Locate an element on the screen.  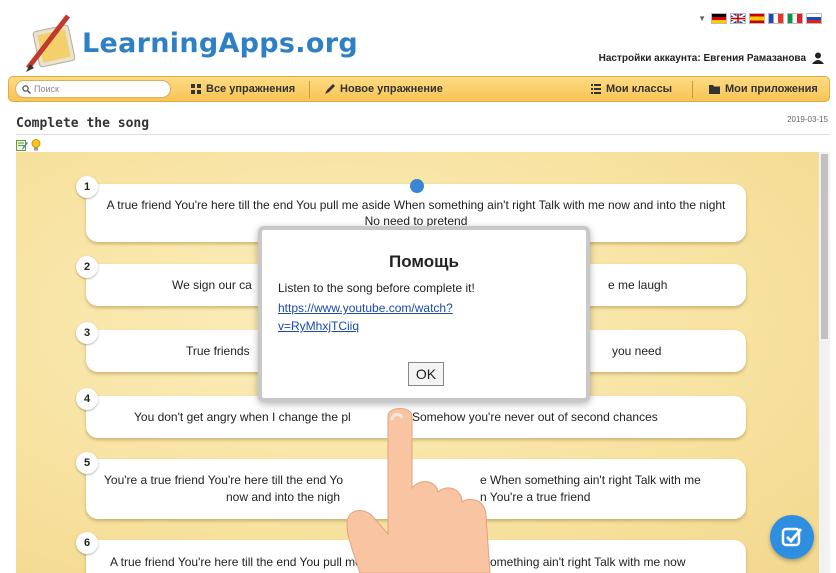
list-icon is located at coordinates (596, 89).